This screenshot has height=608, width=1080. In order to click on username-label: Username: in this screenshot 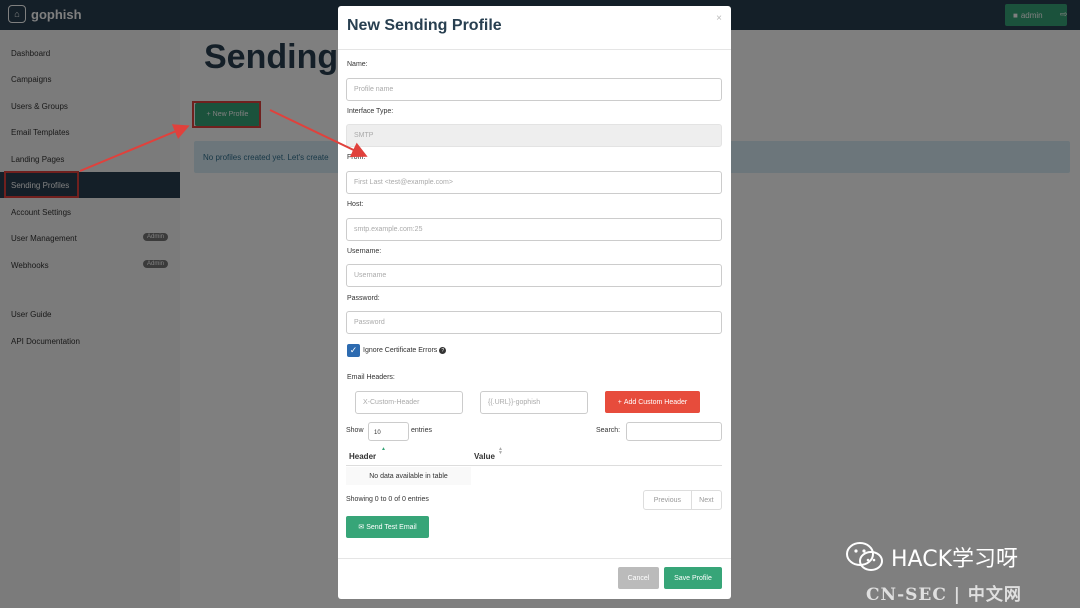, I will do `click(364, 251)`.